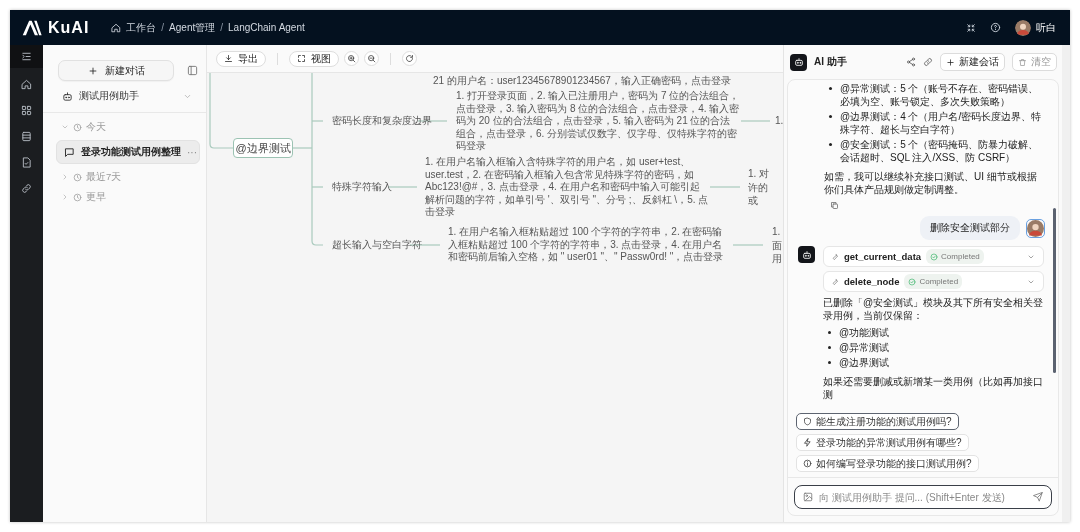 The width and height of the screenshot is (1080, 532). What do you see at coordinates (865, 347) in the screenshot?
I see `message-text: @异常测试` at bounding box center [865, 347].